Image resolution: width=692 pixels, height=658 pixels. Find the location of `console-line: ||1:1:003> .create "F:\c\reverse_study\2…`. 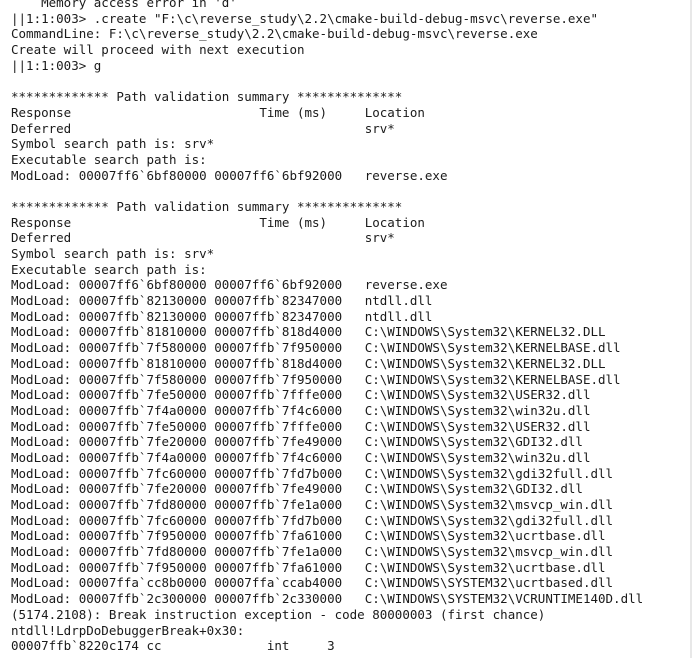

console-line: ||1:1:003> .create "F:\c\reverse_study\2… is located at coordinates (304, 18).